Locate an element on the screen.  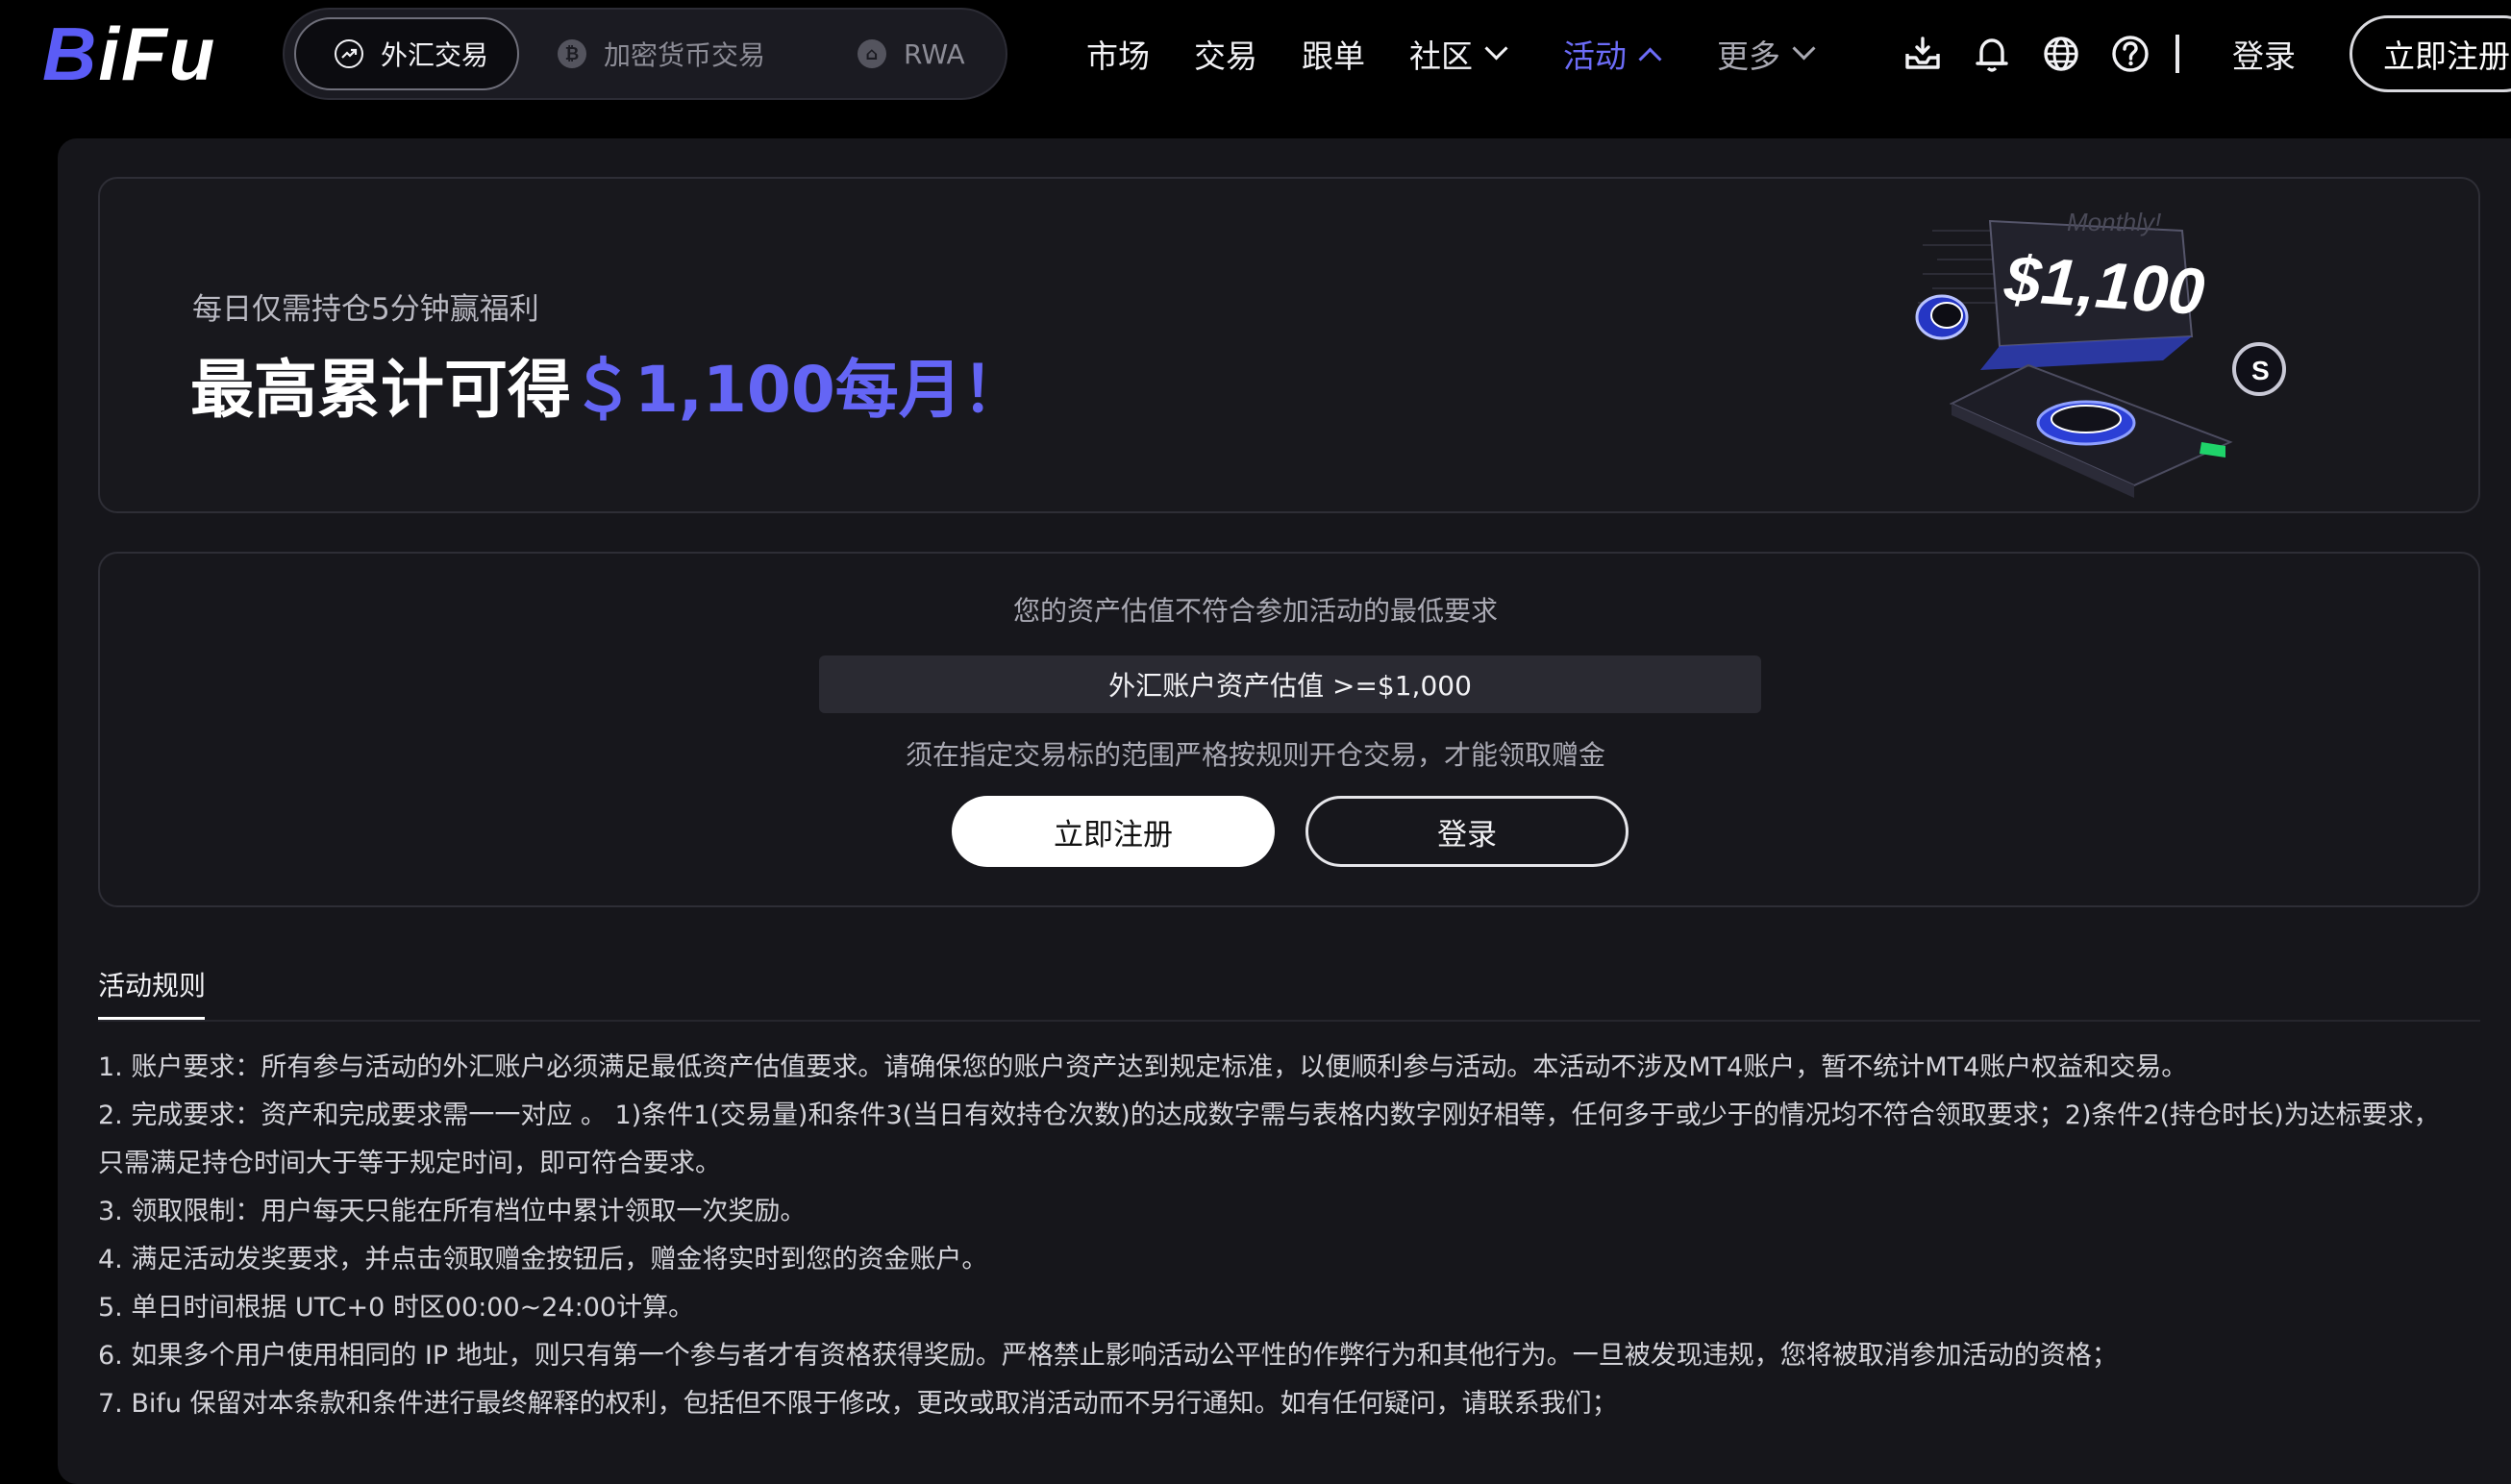
tab-forex-trading: 外汇交易 is located at coordinates (406, 53).